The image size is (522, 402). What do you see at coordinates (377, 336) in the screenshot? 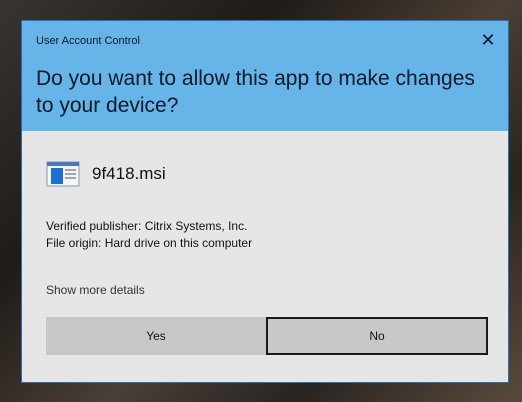
I see `no-button: No` at bounding box center [377, 336].